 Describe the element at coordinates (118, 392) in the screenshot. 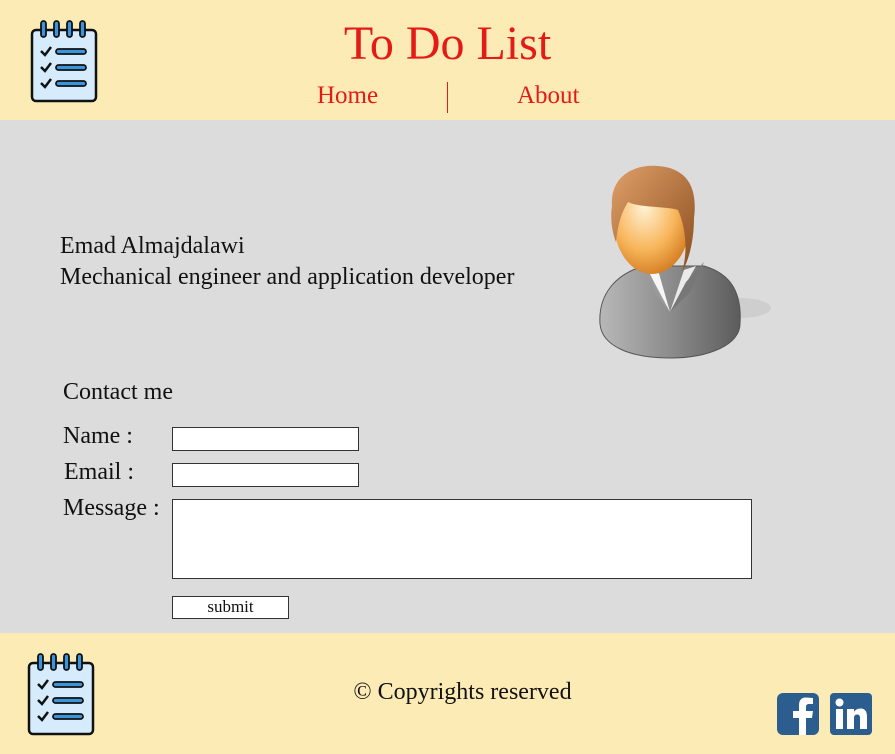

I see `contact-heading: Contact me` at that location.